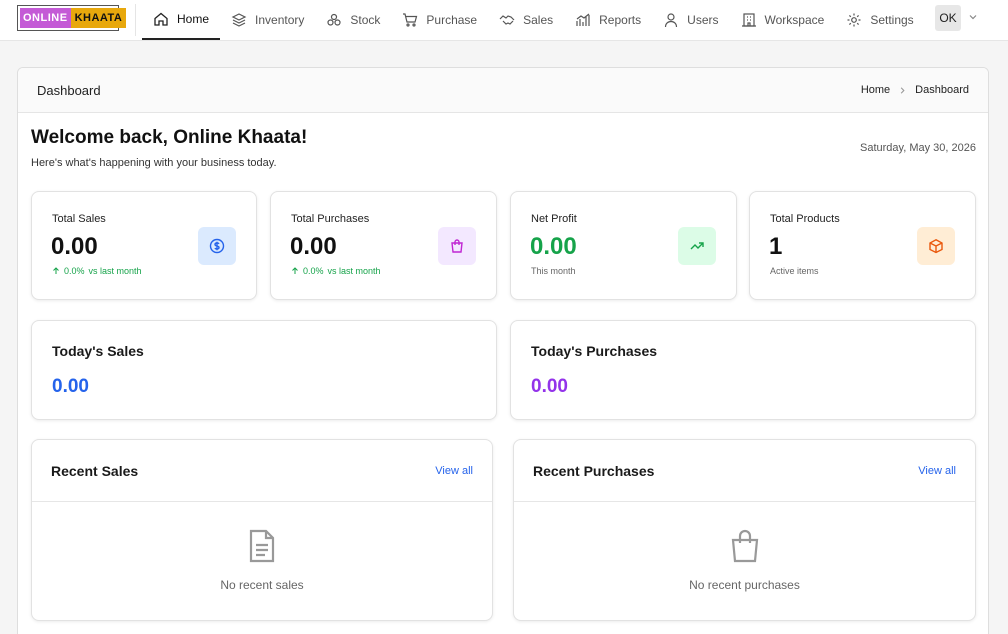 The image size is (1008, 634). Describe the element at coordinates (95, 470) in the screenshot. I see `recent-sales-title: Recent Sales` at that location.